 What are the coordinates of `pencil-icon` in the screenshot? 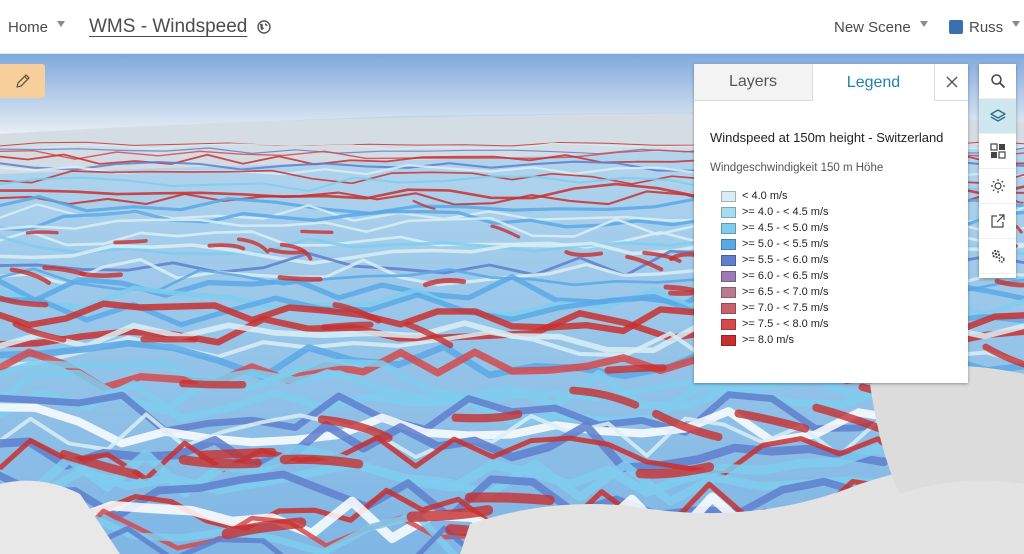 It's located at (22, 81).